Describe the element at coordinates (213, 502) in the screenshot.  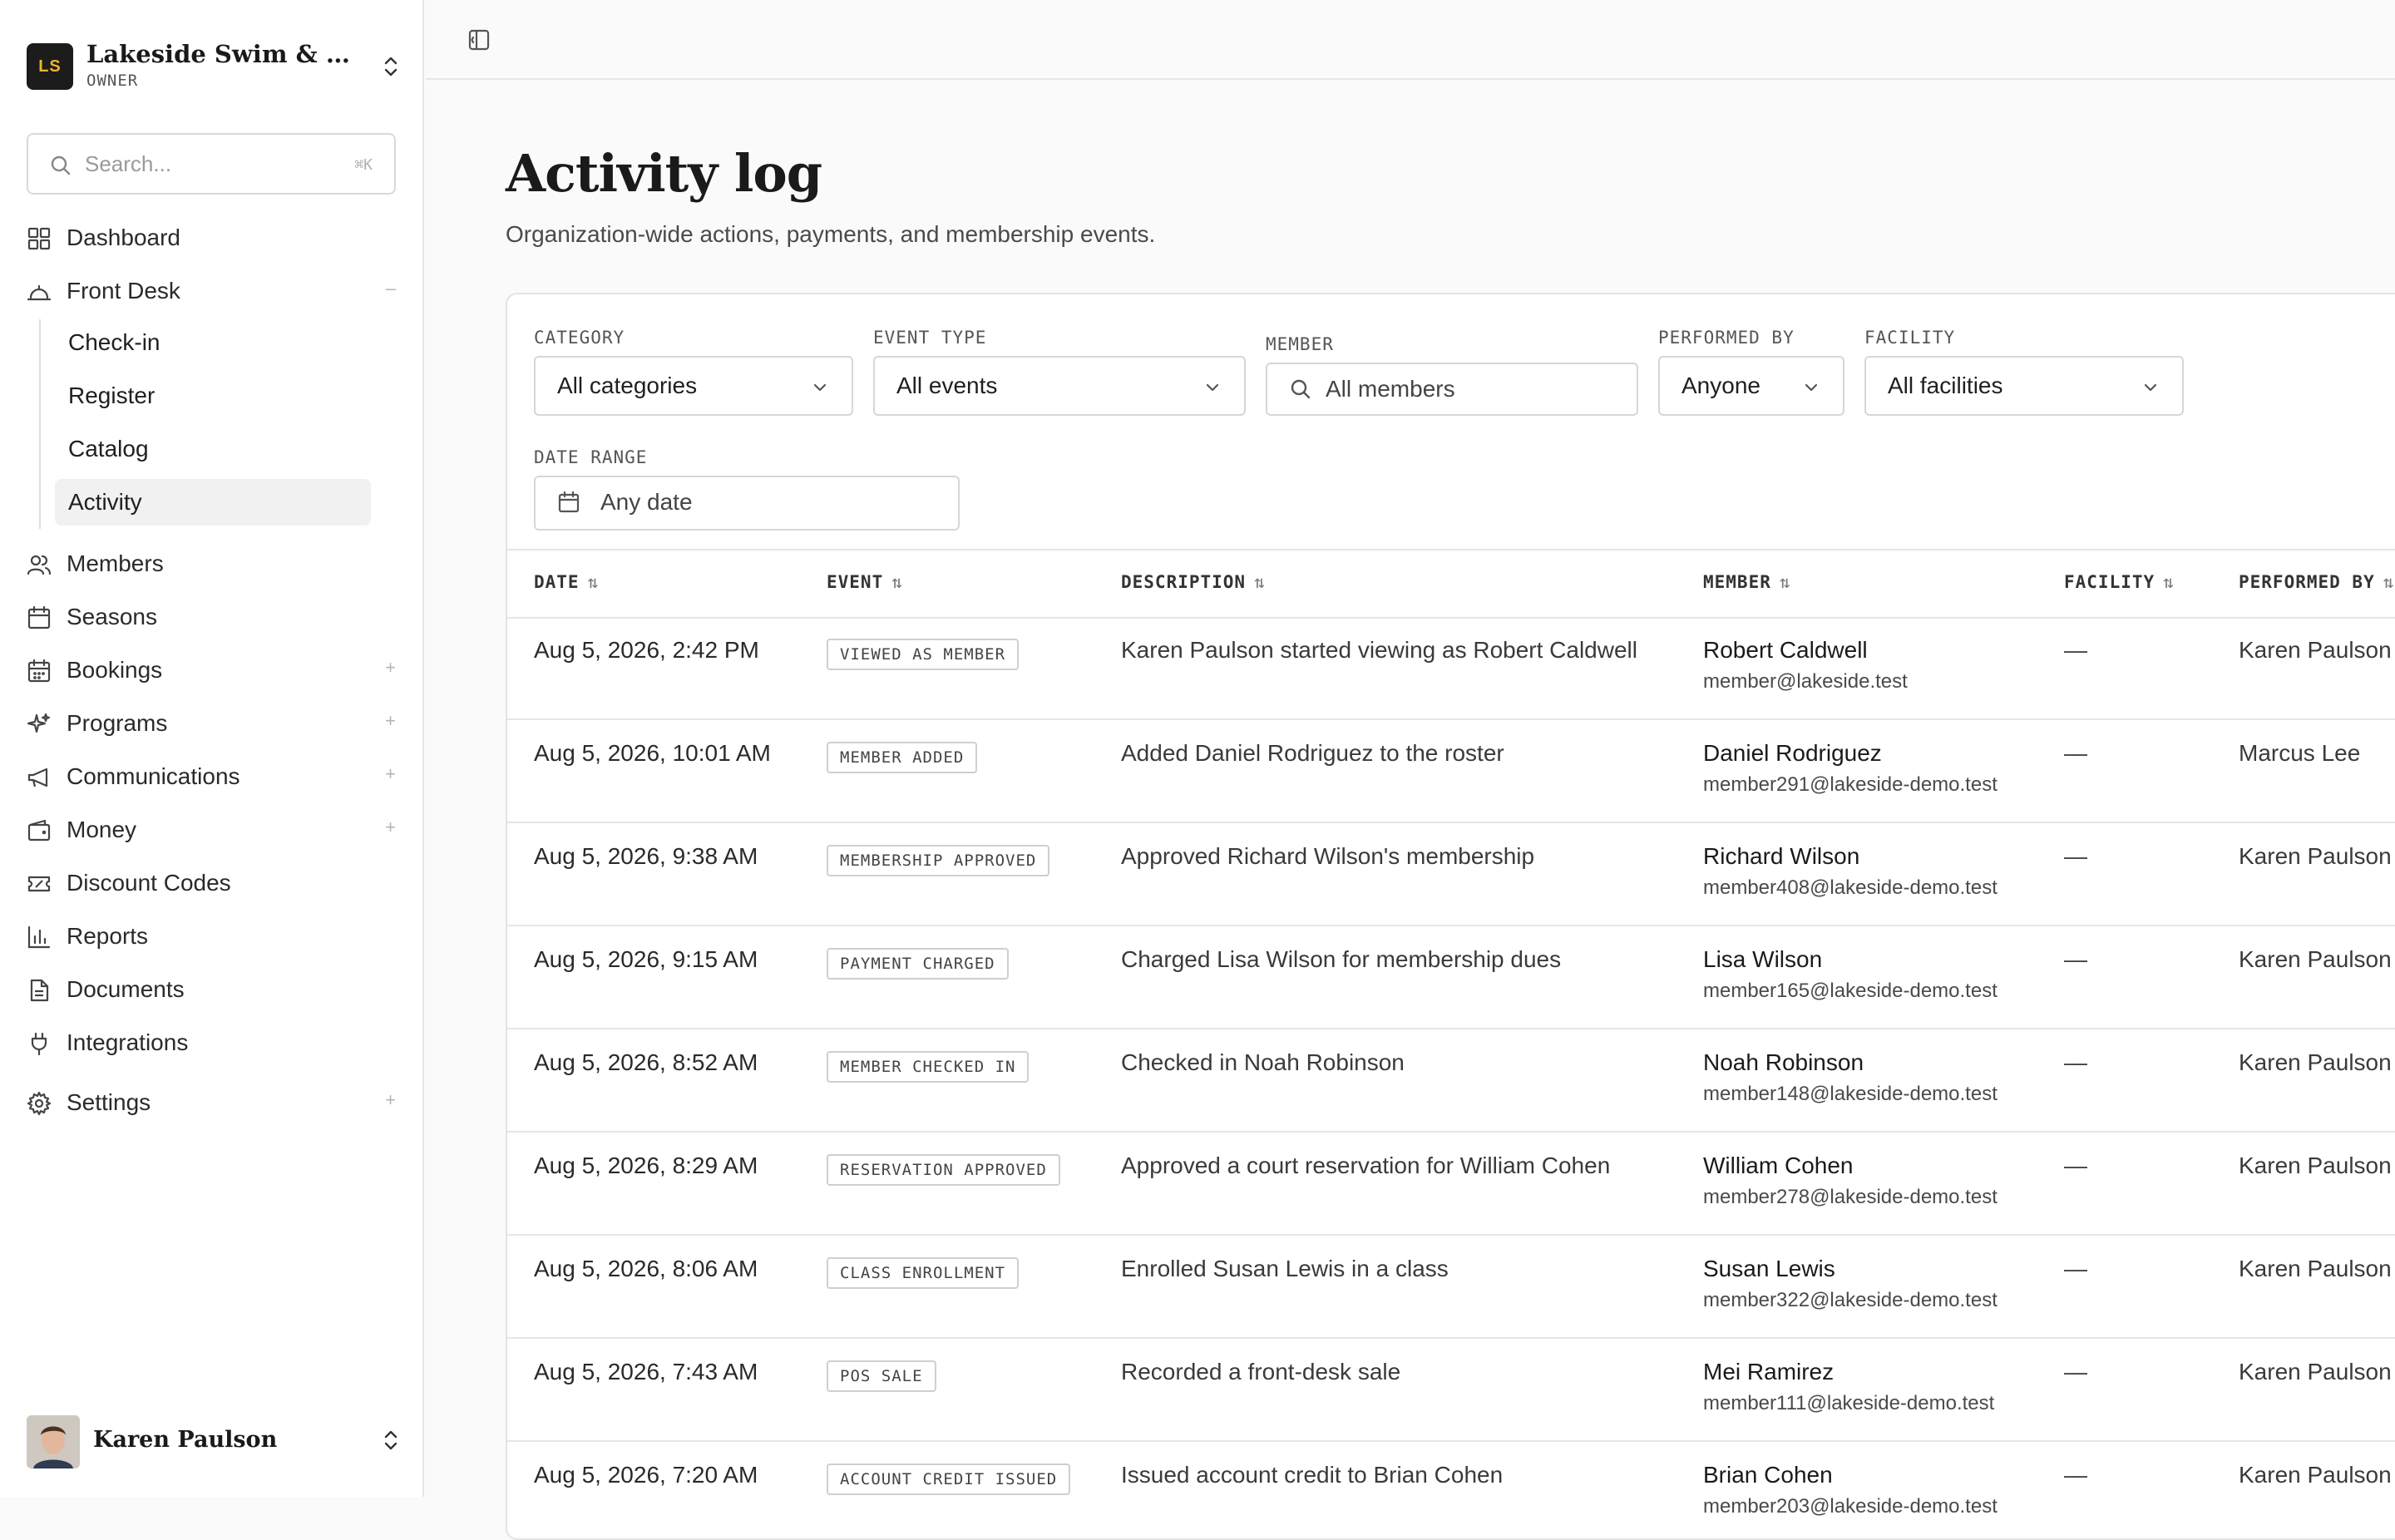
I see `sidebar-subitem-activity: Activity` at that location.